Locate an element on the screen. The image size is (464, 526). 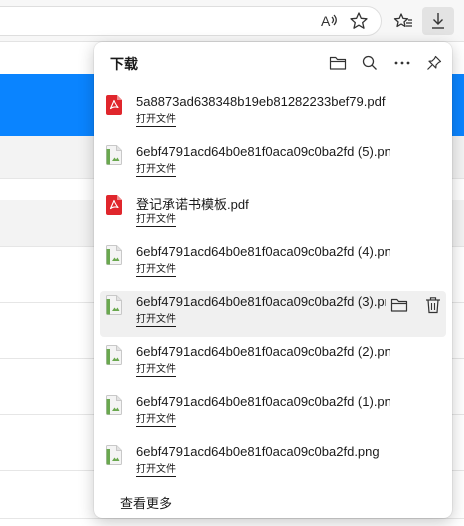
browser-toolbar: A is located at coordinates (232, 21).